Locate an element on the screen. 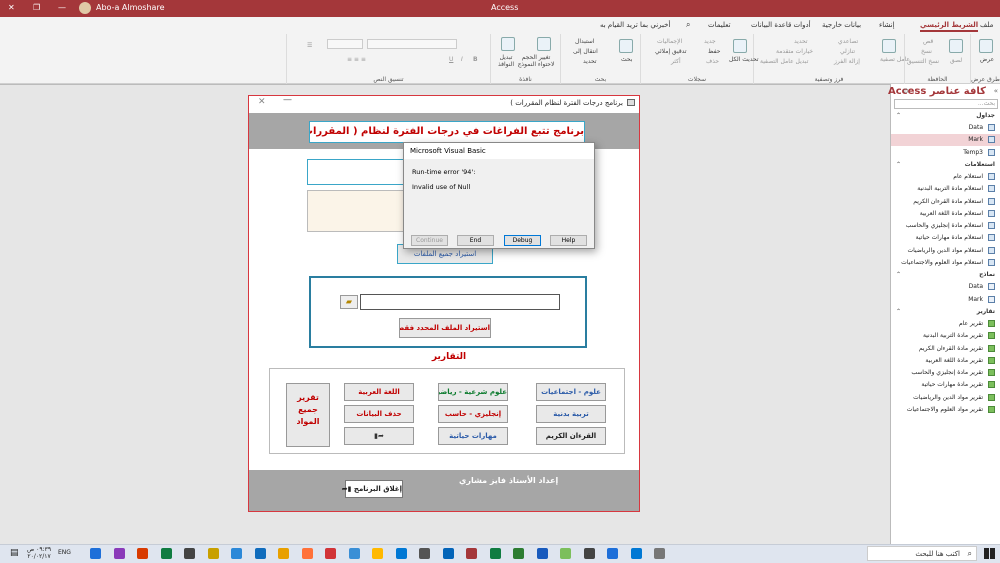 The height and width of the screenshot is (563, 1000). nav-item: استعلام مواد الدين والرياضيات is located at coordinates (945, 251).